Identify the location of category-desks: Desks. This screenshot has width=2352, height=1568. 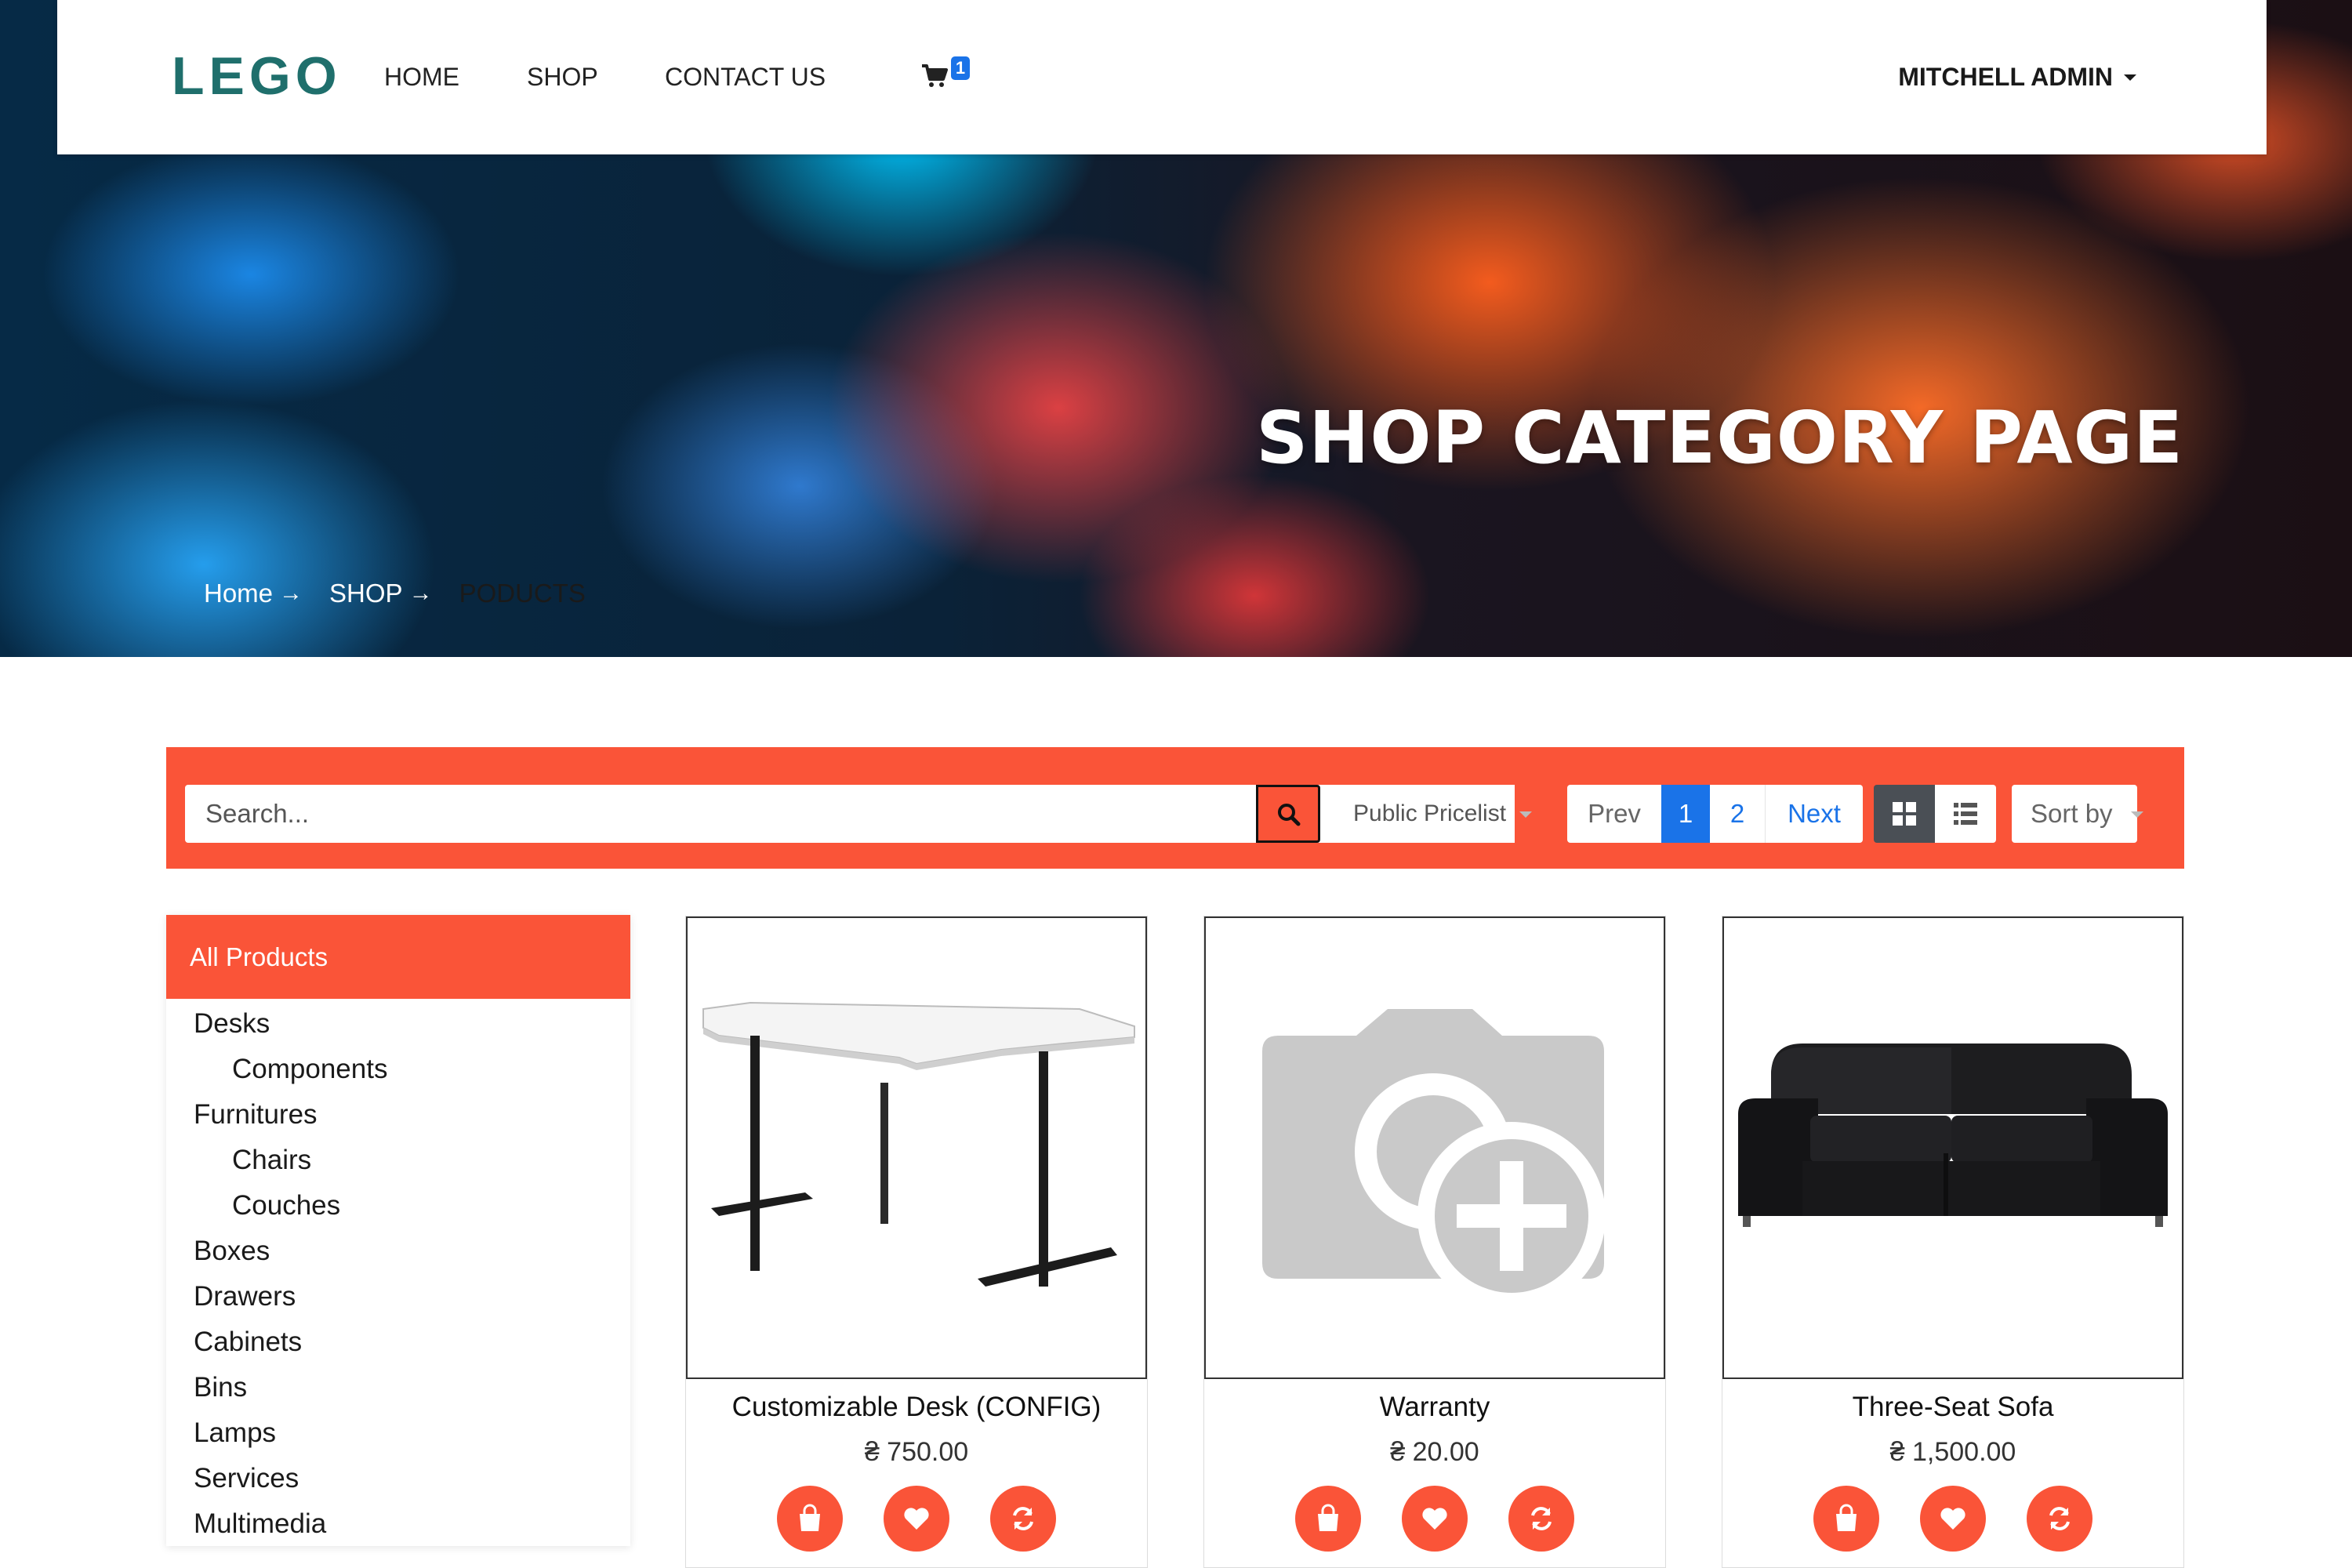
(398, 1031).